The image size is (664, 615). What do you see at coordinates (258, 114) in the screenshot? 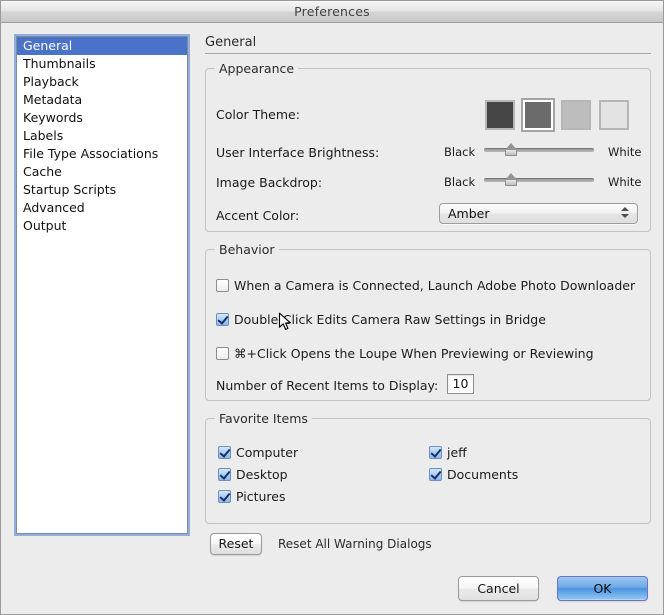
I see `color-theme-label: Color Theme:` at bounding box center [258, 114].